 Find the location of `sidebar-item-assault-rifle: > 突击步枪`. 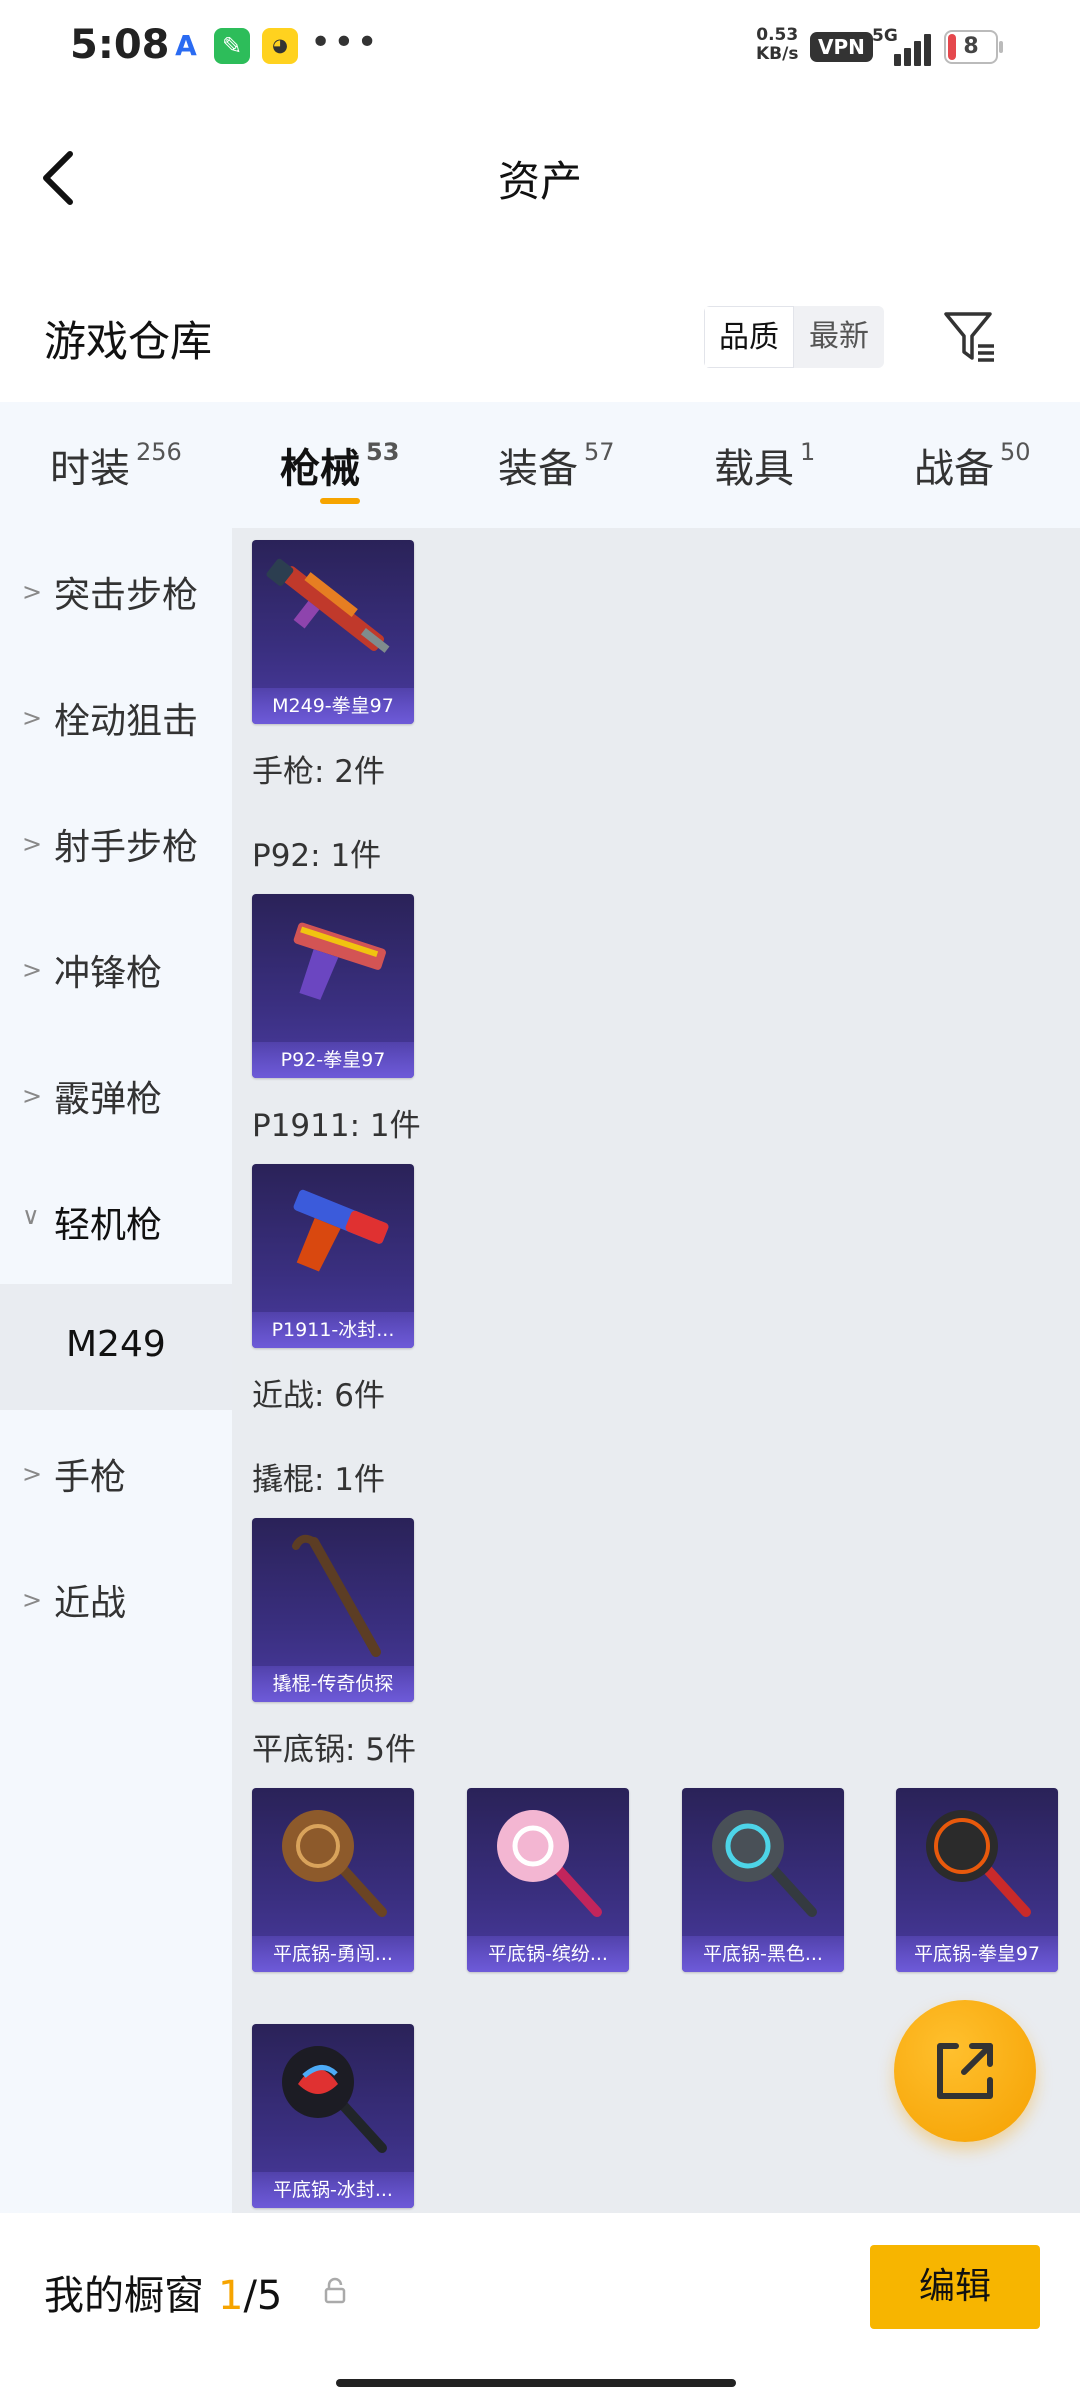

sidebar-item-assault-rifle: > 突击步枪 is located at coordinates (116, 591).